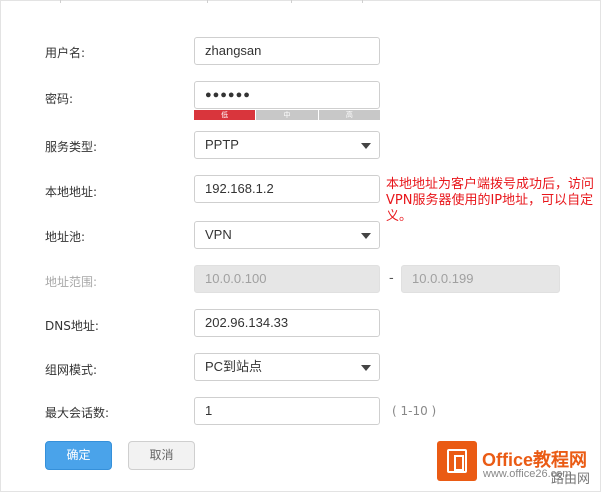 The image size is (601, 492). Describe the element at coordinates (234, 366) in the screenshot. I see `network-mode-value: PC到站点` at that location.